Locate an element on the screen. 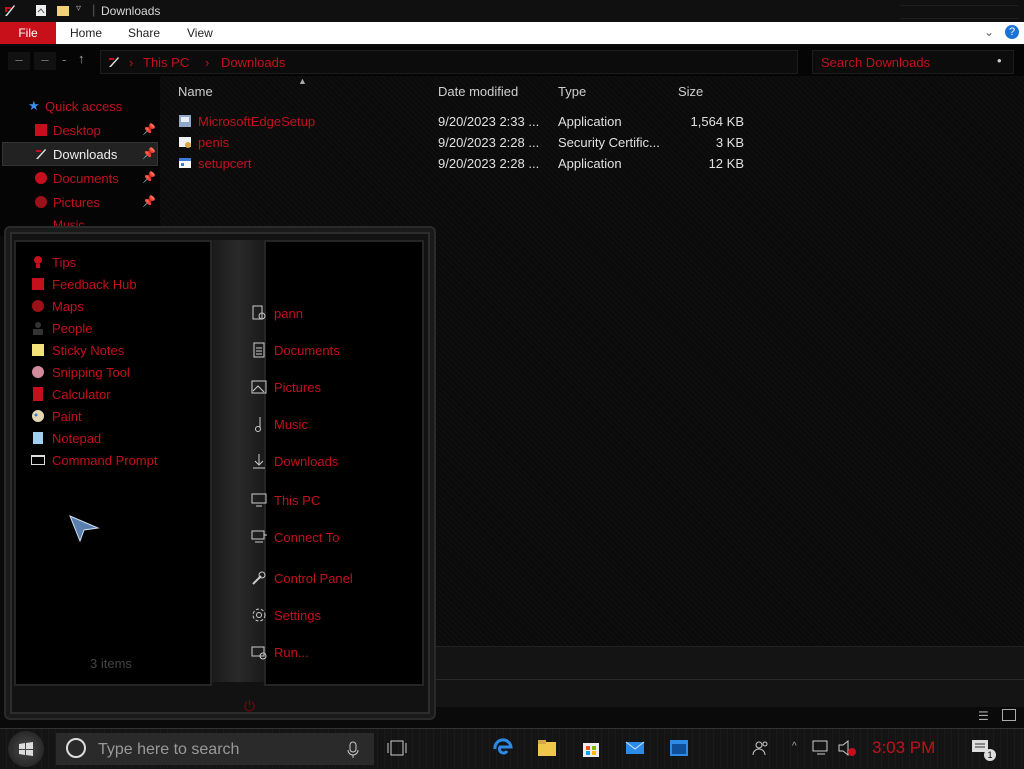 This screenshot has height=769, width=1024. breadcrumb-downloads: Downloads is located at coordinates (253, 62).